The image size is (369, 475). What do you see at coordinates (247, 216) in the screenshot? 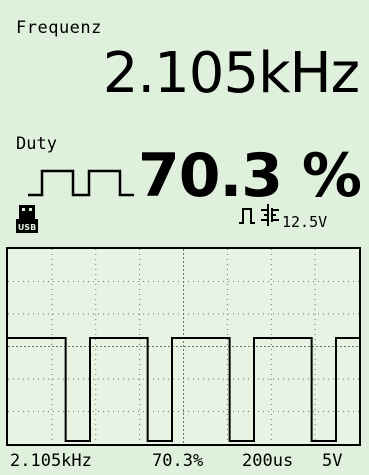
I see `rising-edge-icon` at bounding box center [247, 216].